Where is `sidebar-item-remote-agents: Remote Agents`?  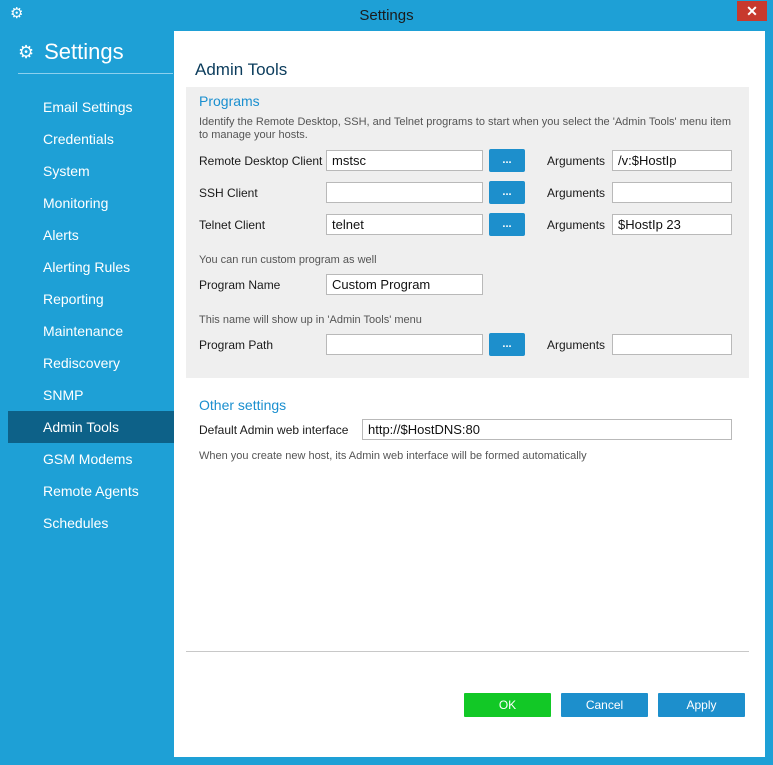
sidebar-item-remote-agents: Remote Agents is located at coordinates (91, 491).